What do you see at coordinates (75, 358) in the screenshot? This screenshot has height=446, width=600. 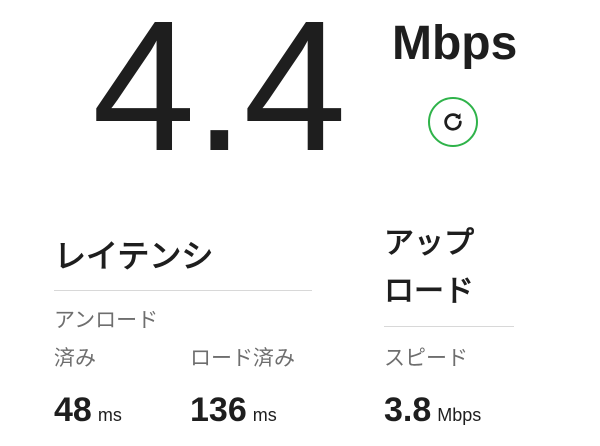 I see `unloaded-latency-sub-label: 済み` at bounding box center [75, 358].